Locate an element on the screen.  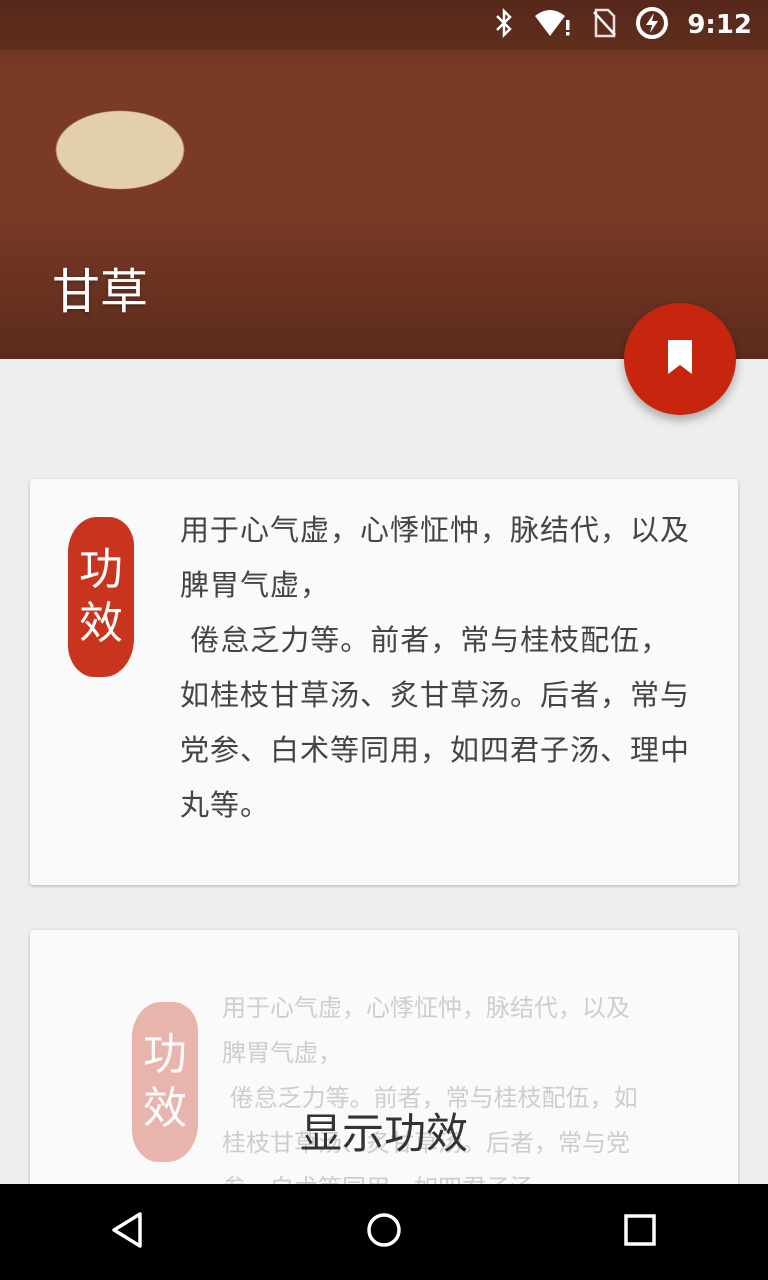
bookmark-button is located at coordinates (680, 359).